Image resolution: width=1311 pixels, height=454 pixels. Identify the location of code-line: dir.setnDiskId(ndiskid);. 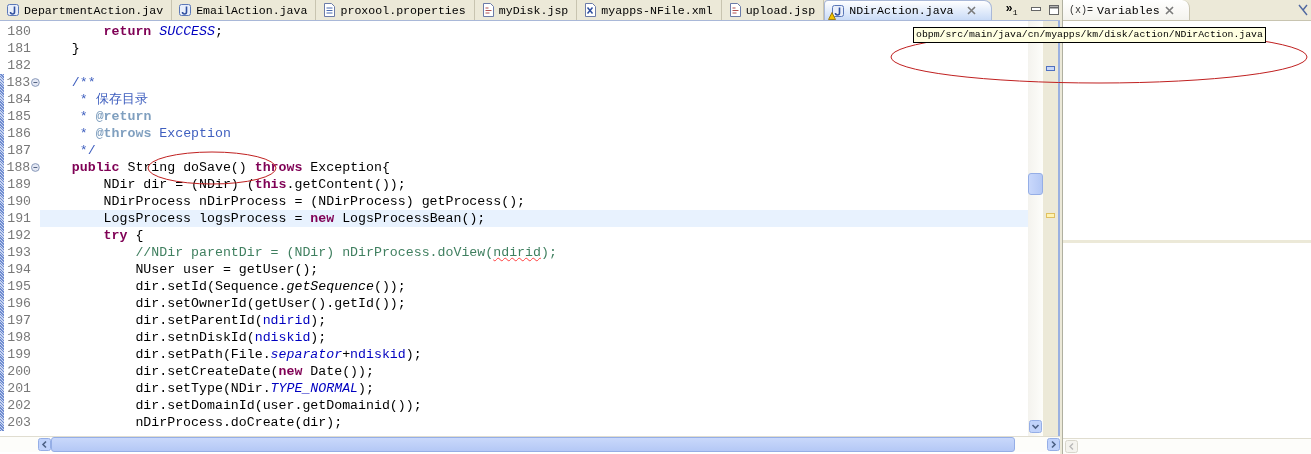
(231, 337).